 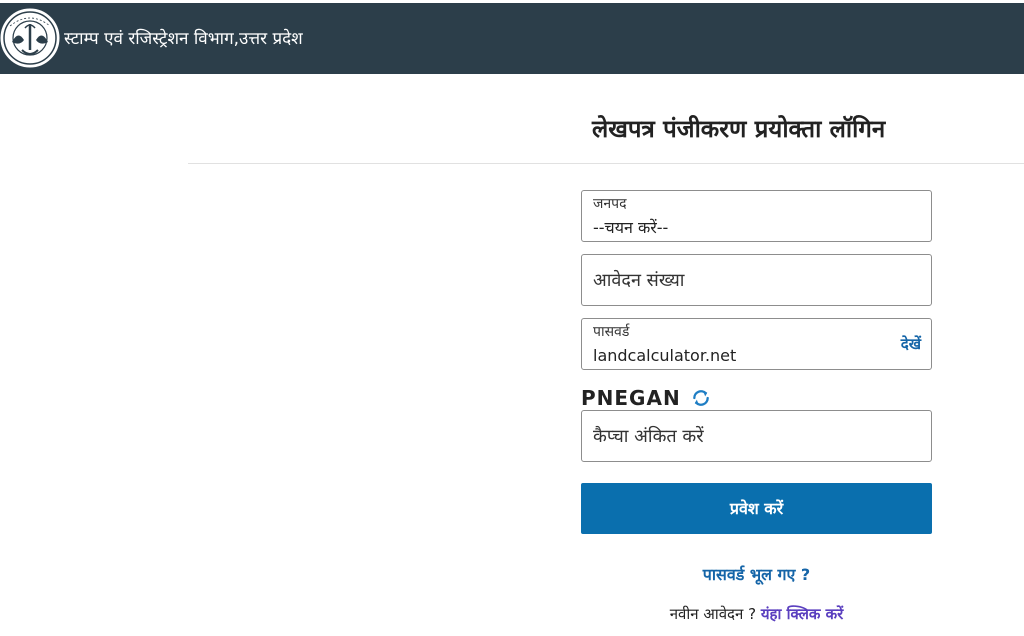 I want to click on captcha-input: कैप्चा अंकित करें, so click(x=756, y=436).